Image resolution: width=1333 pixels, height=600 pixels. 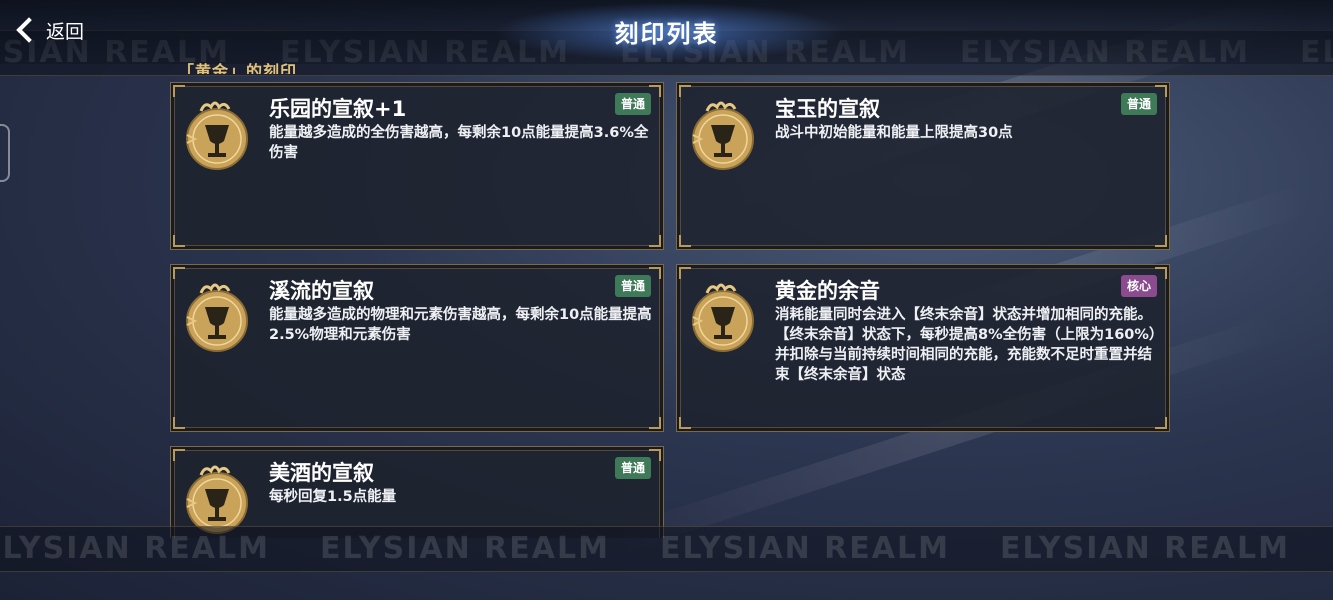 What do you see at coordinates (827, 109) in the screenshot?
I see `imprint-name: 宝玉的宣叙` at bounding box center [827, 109].